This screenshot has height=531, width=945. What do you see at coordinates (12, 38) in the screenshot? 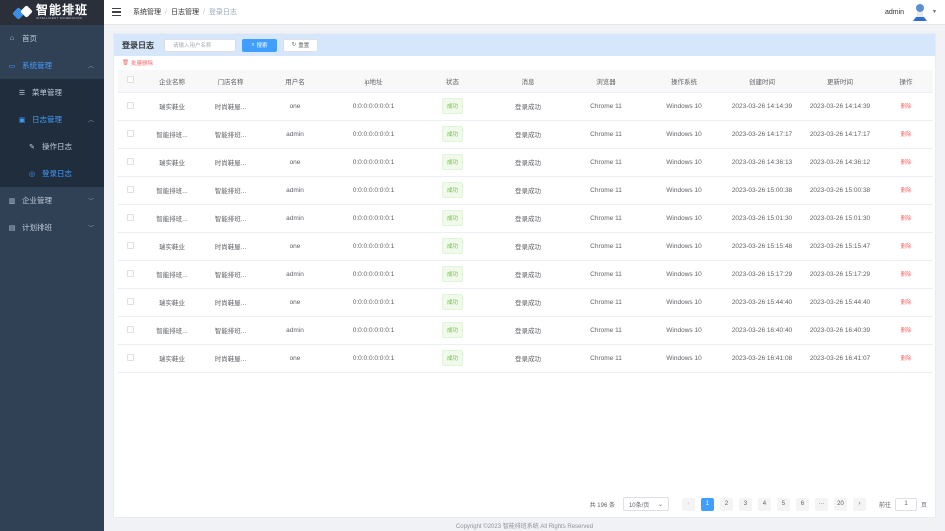
I see `home-icon: ⌂` at bounding box center [12, 38].